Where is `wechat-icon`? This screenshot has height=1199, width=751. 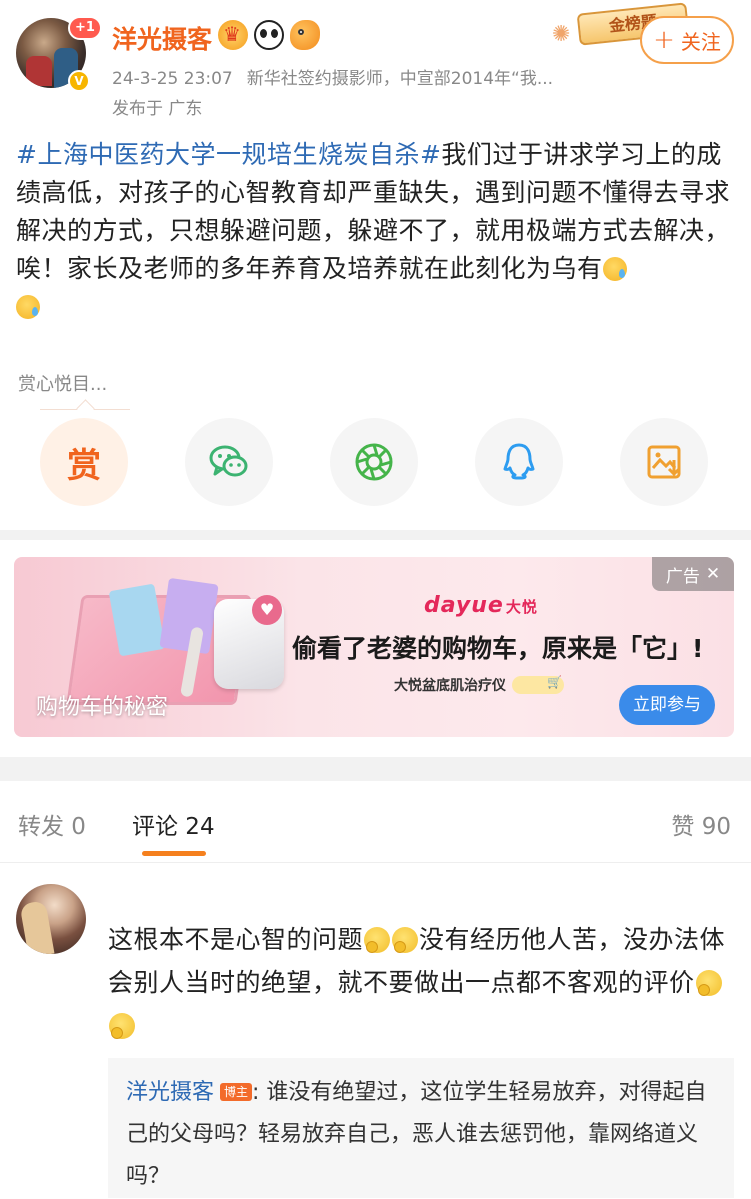
wechat-icon is located at coordinates (228, 461).